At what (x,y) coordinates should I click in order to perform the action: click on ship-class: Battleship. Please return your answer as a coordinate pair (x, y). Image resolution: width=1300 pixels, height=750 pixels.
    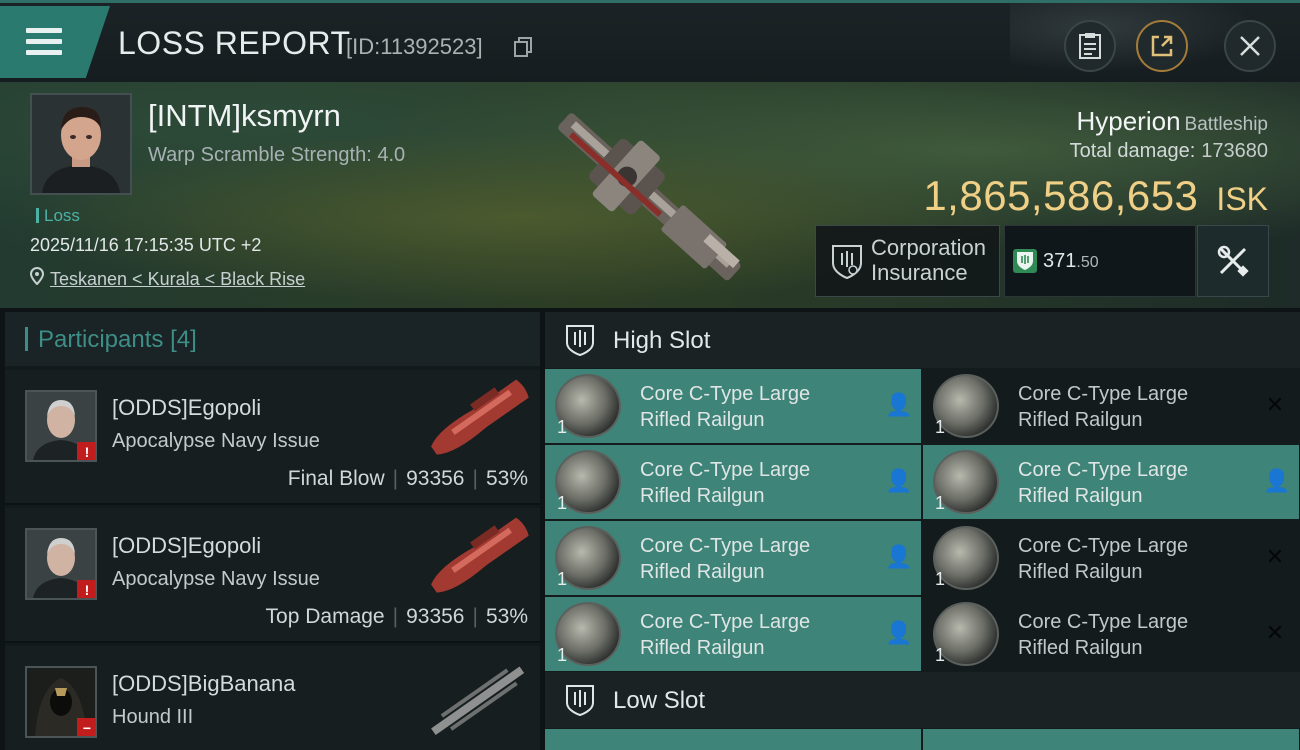
    Looking at the image, I should click on (1226, 124).